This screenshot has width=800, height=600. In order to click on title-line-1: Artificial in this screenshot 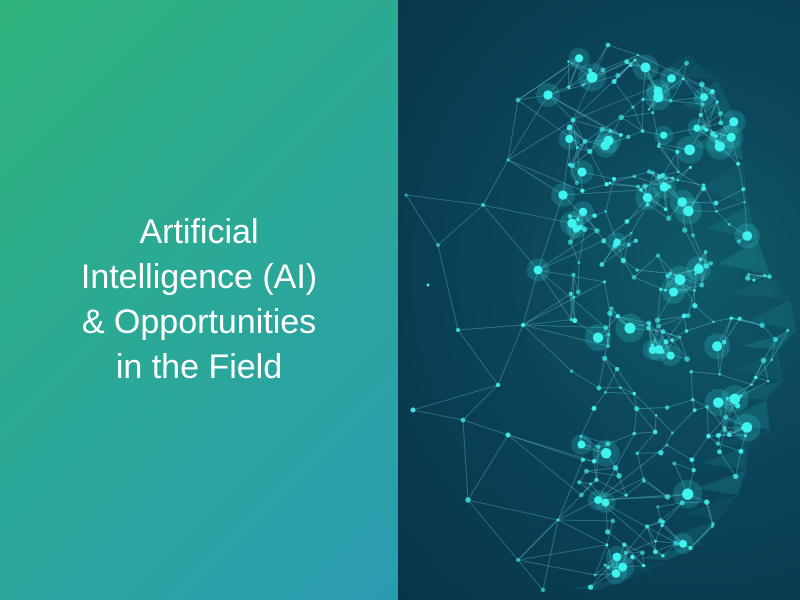, I will do `click(199, 231)`.